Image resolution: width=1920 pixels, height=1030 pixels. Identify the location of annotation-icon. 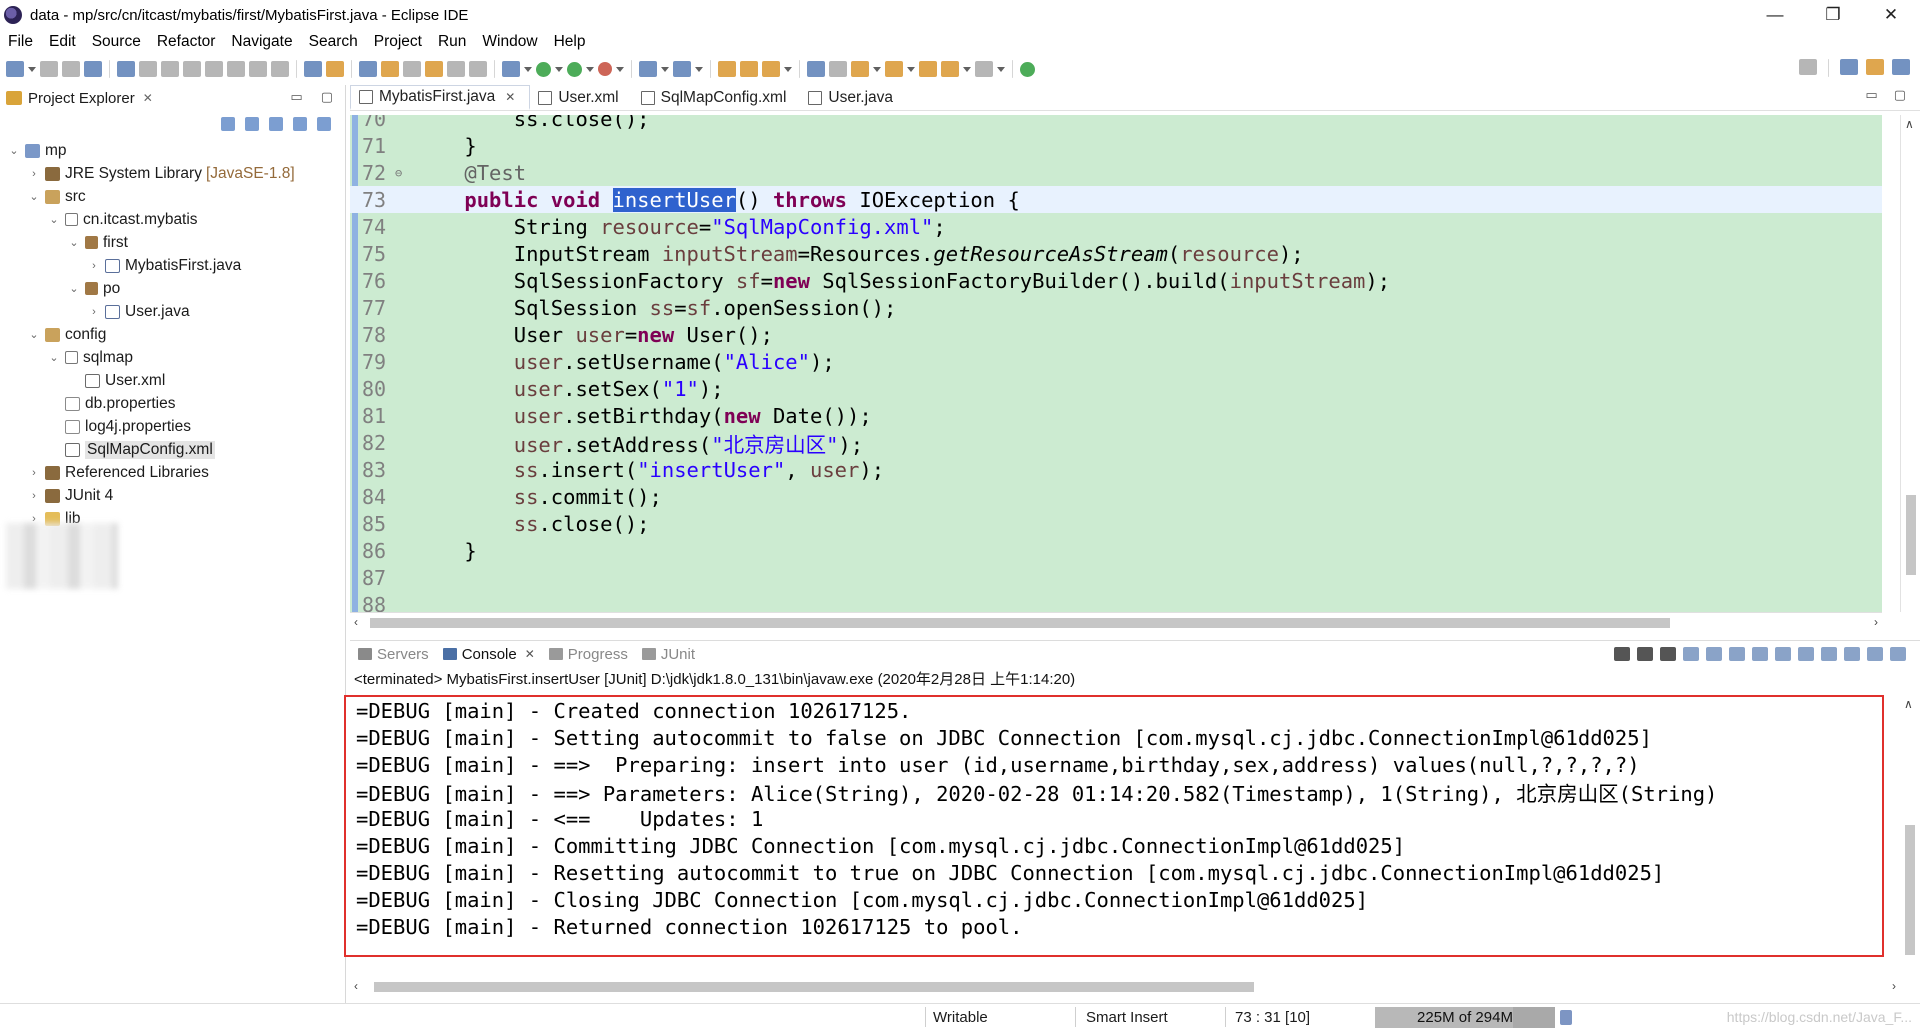
(838, 69).